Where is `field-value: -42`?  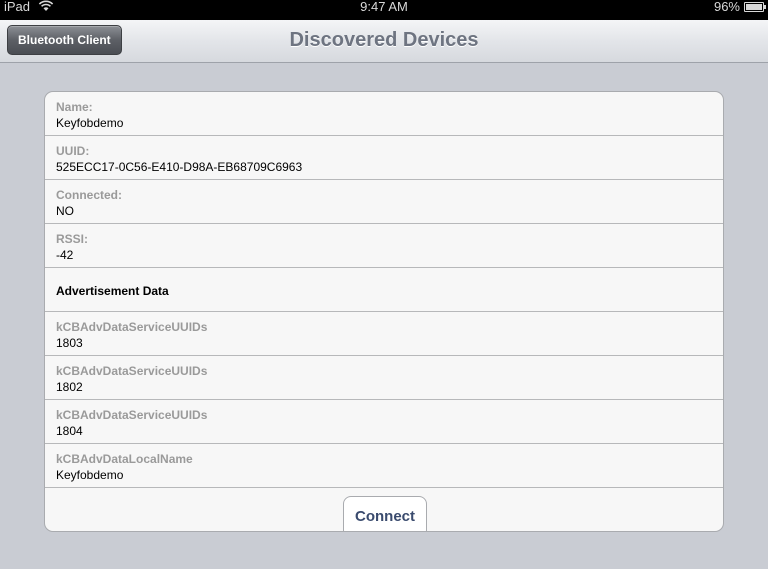 field-value: -42 is located at coordinates (65, 255).